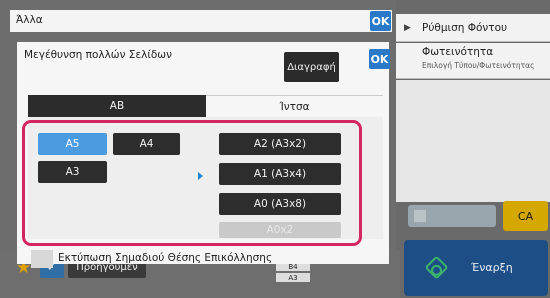  What do you see at coordinates (294, 106) in the screenshot?
I see `tab-inch: Ίντσα` at bounding box center [294, 106].